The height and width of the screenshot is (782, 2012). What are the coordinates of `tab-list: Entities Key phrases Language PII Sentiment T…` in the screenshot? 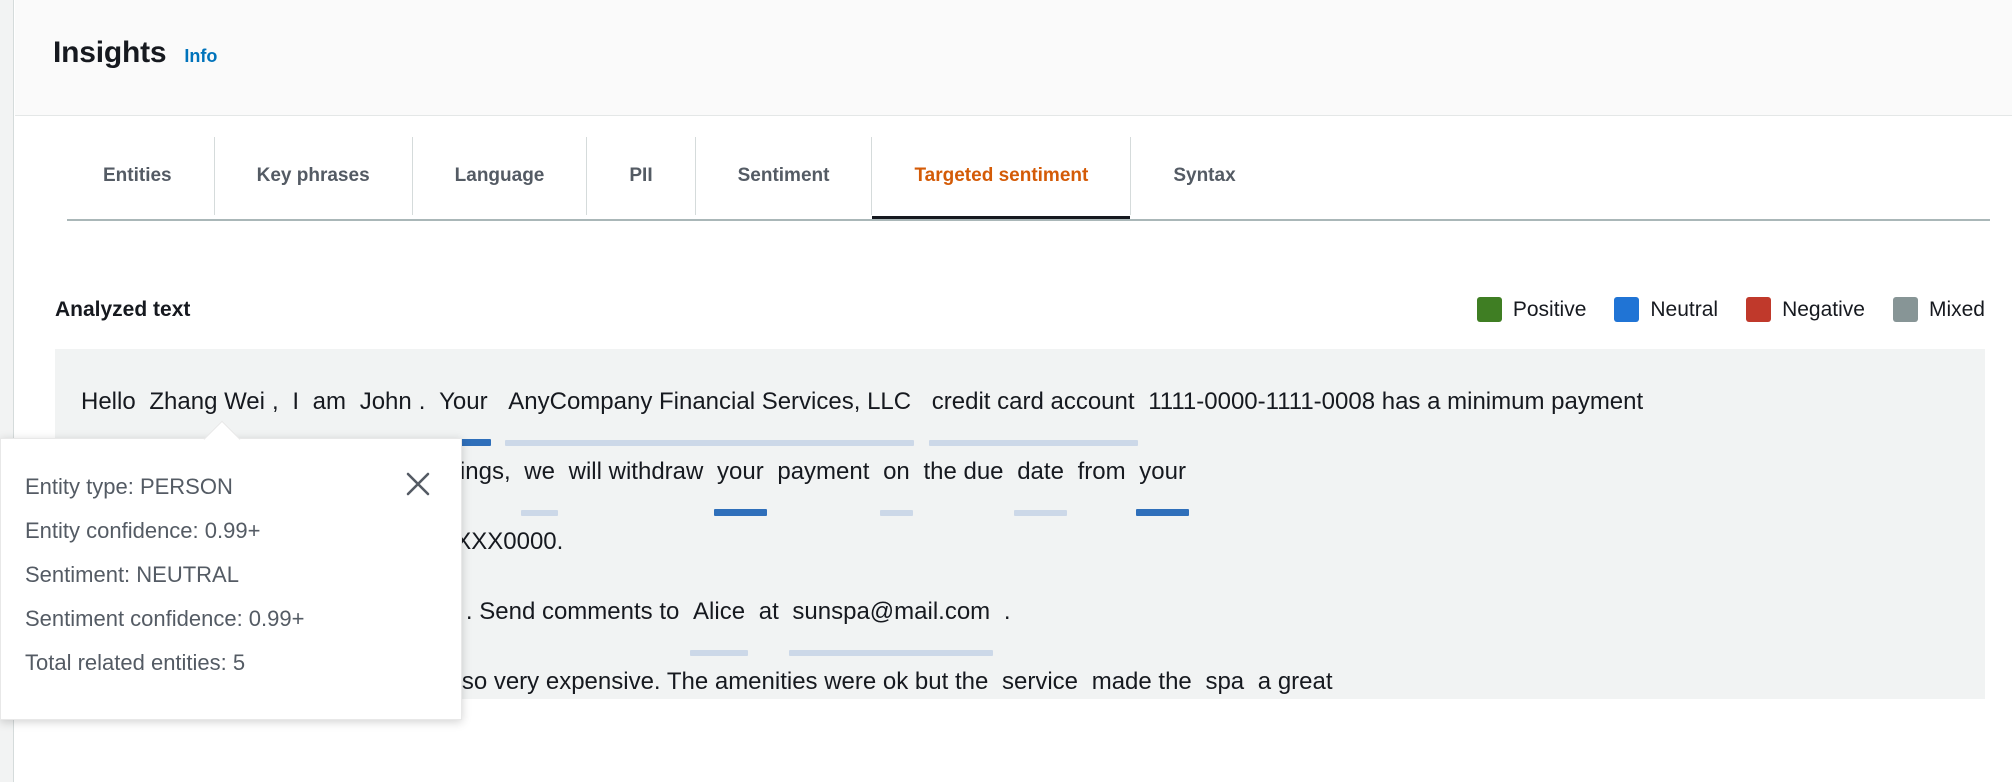 It's located at (666, 179).